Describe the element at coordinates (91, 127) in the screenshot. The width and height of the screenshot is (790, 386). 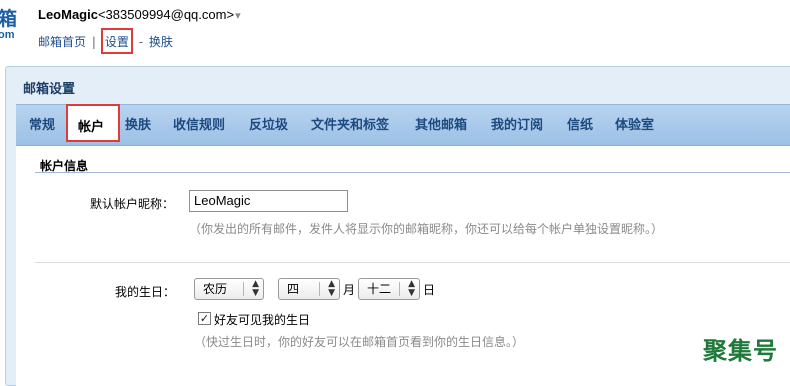
I see `tab-account-label: 帐户` at that location.